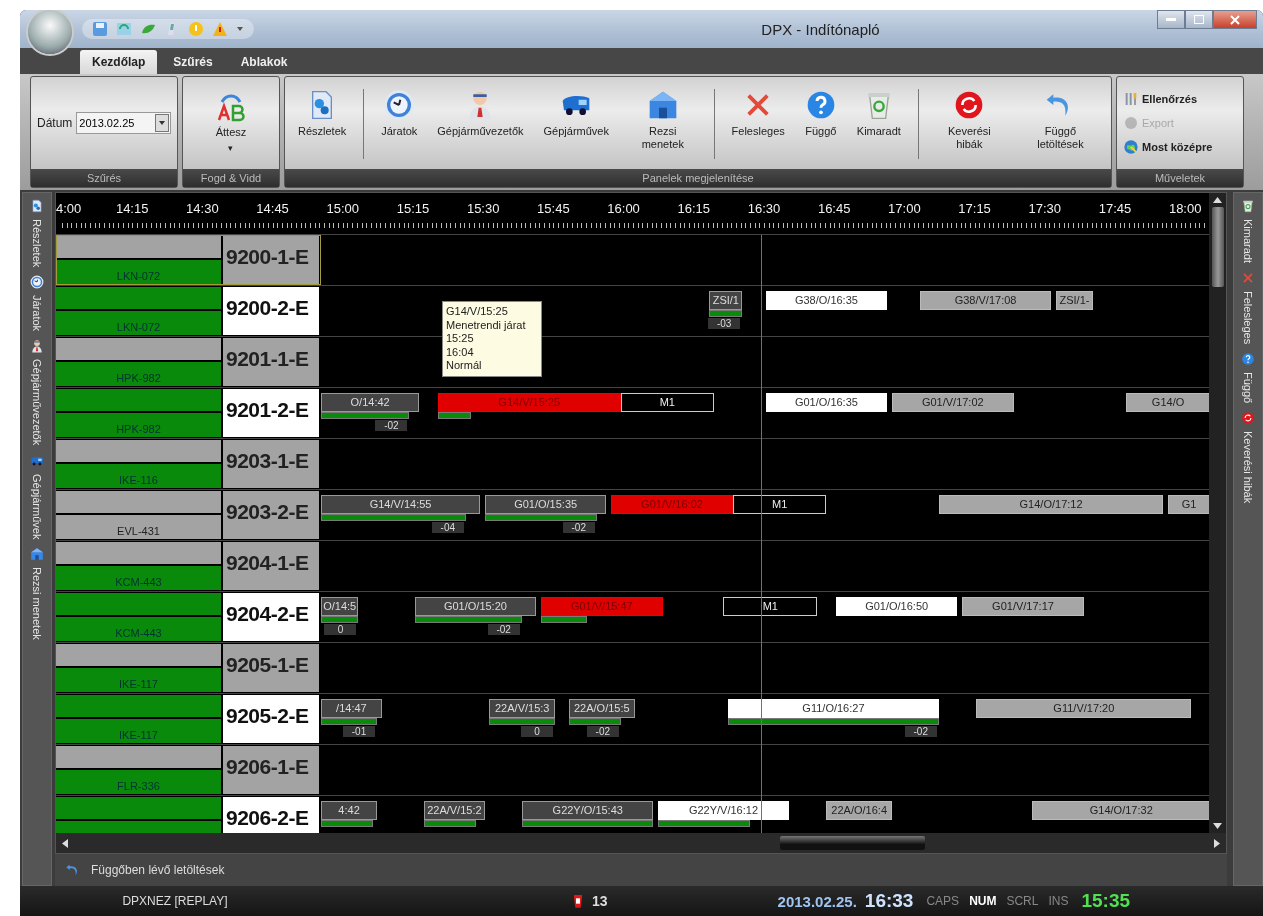 This screenshot has width=1263, height=916. I want to click on trip-bar: G11/V/17:20, so click(1084, 708).